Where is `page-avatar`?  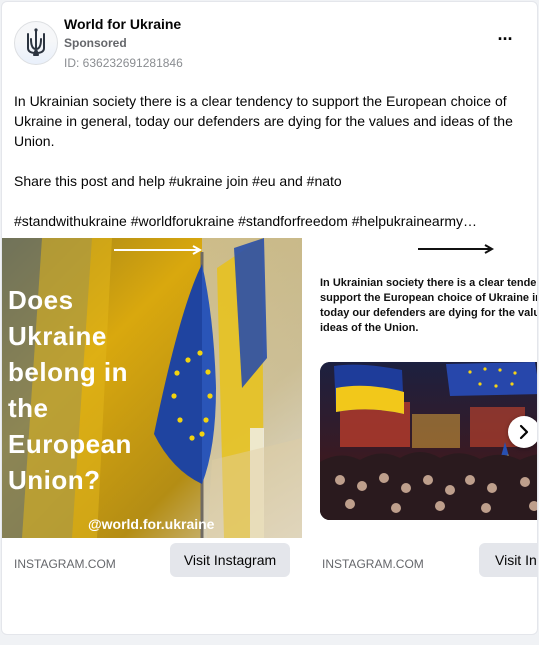 page-avatar is located at coordinates (36, 43).